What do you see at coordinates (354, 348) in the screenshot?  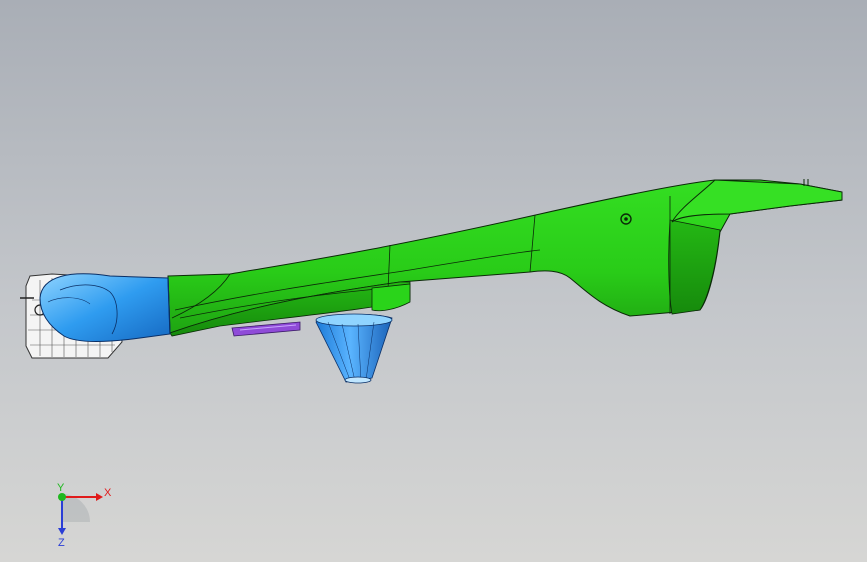 I see `blue-cone` at bounding box center [354, 348].